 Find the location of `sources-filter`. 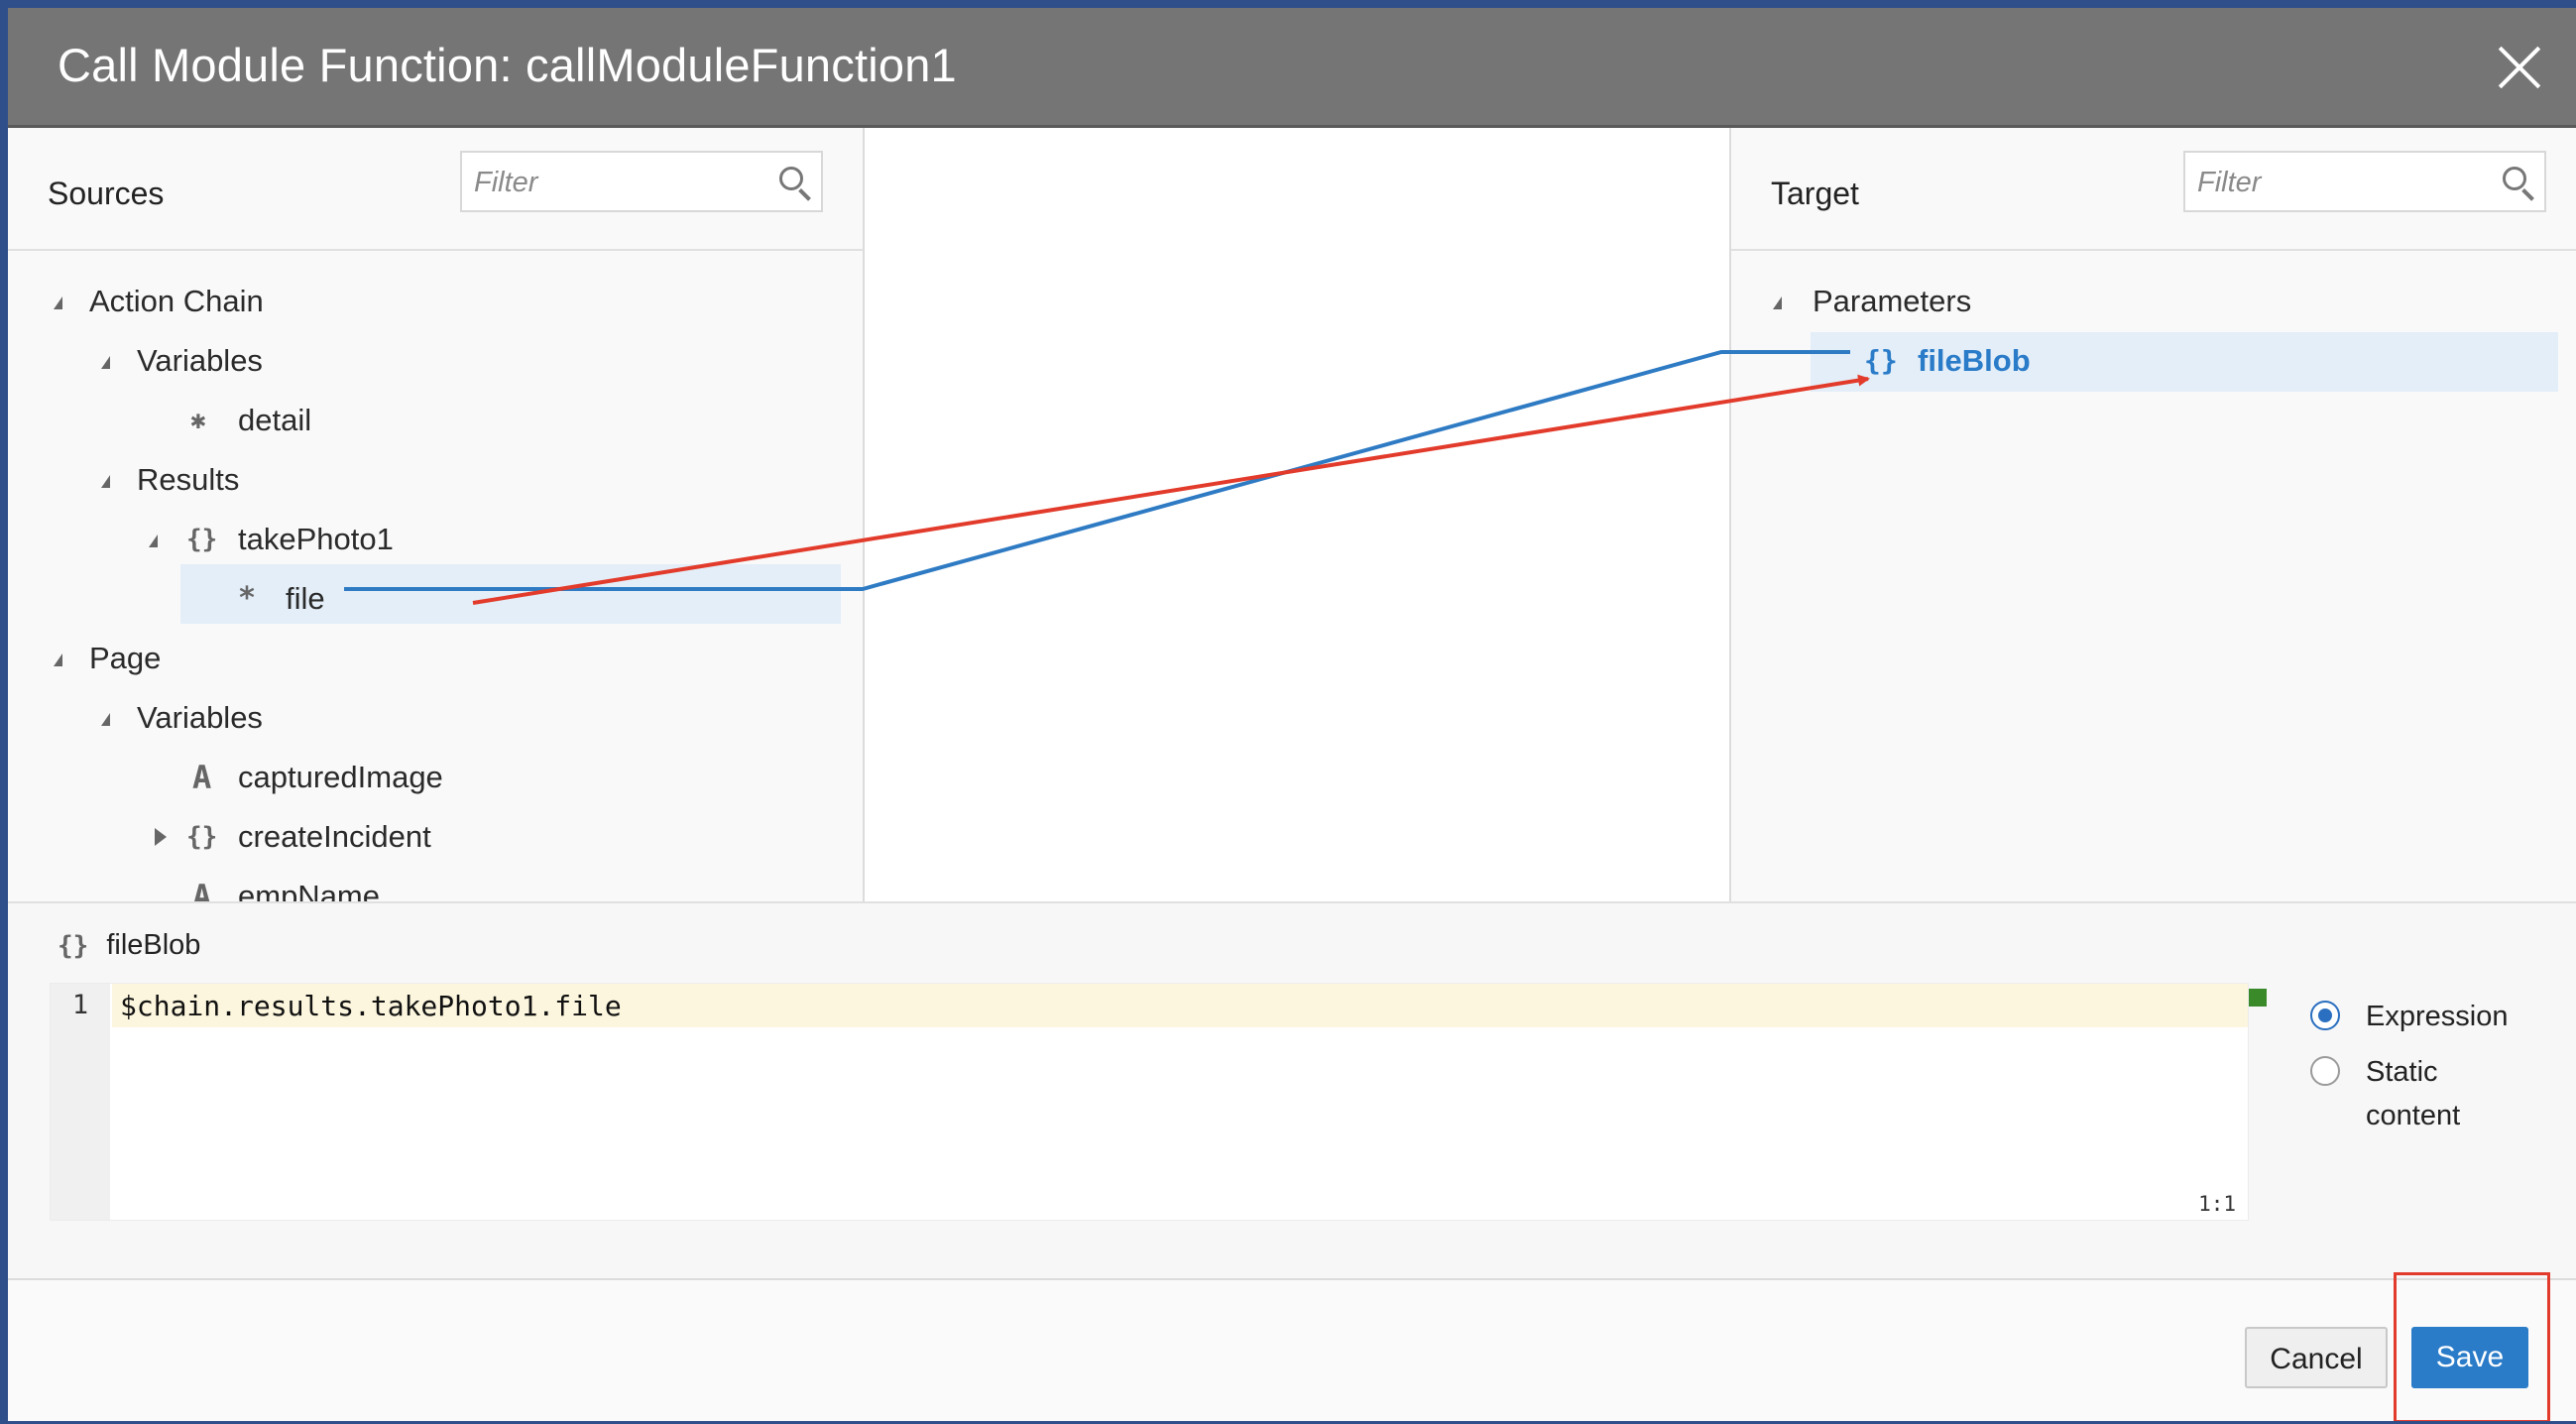

sources-filter is located at coordinates (642, 181).